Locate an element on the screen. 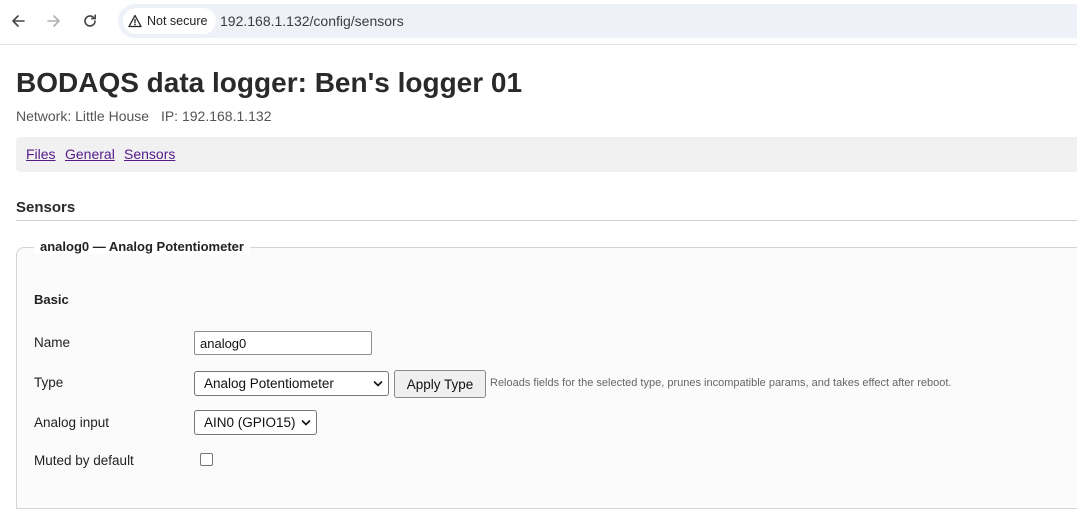 The image size is (1077, 509). sensor-legend: analog0 — Analog Potentiometer is located at coordinates (142, 246).